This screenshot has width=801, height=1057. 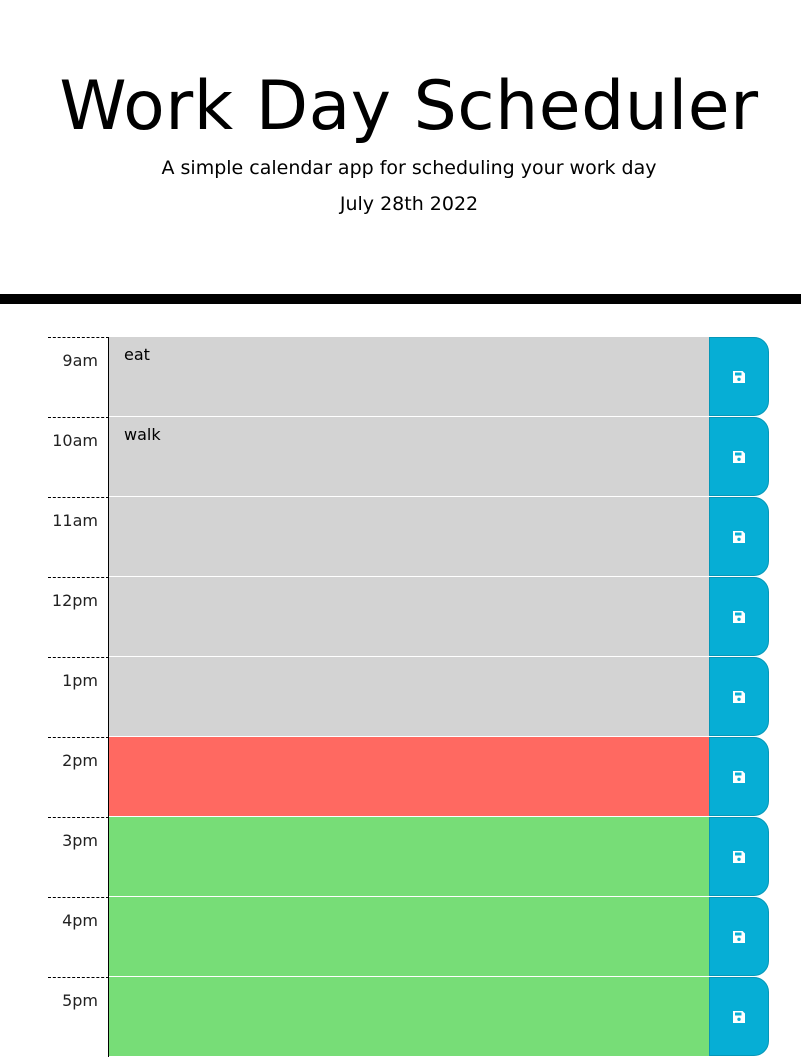 I want to click on hour-label: 5pm, so click(x=78, y=1017).